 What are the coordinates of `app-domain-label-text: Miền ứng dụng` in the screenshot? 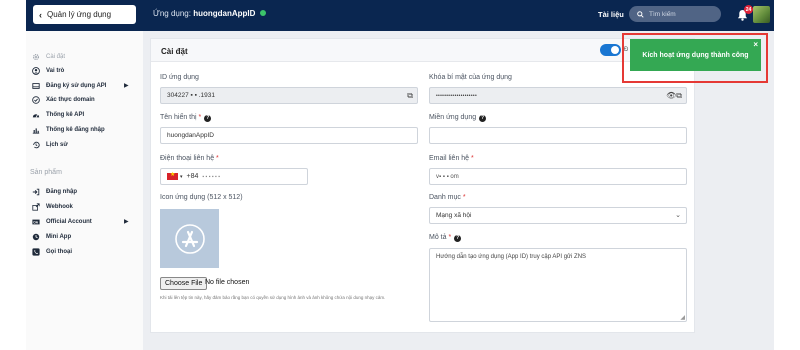 It's located at (453, 117).